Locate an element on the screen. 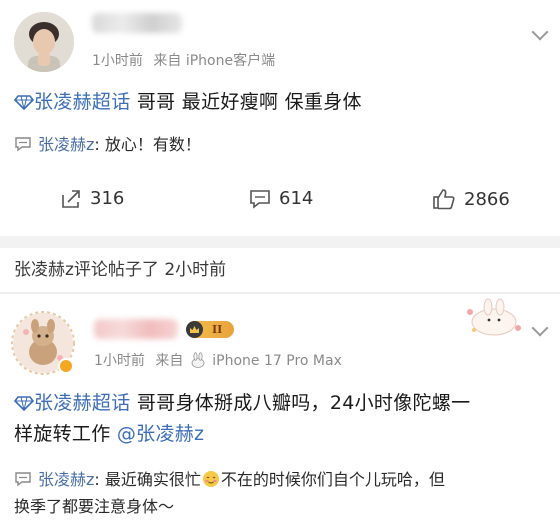 The width and height of the screenshot is (560, 529). post-content: 张凌赫超话 哥哥 最近好瘦啊 保重身体 is located at coordinates (187, 102).